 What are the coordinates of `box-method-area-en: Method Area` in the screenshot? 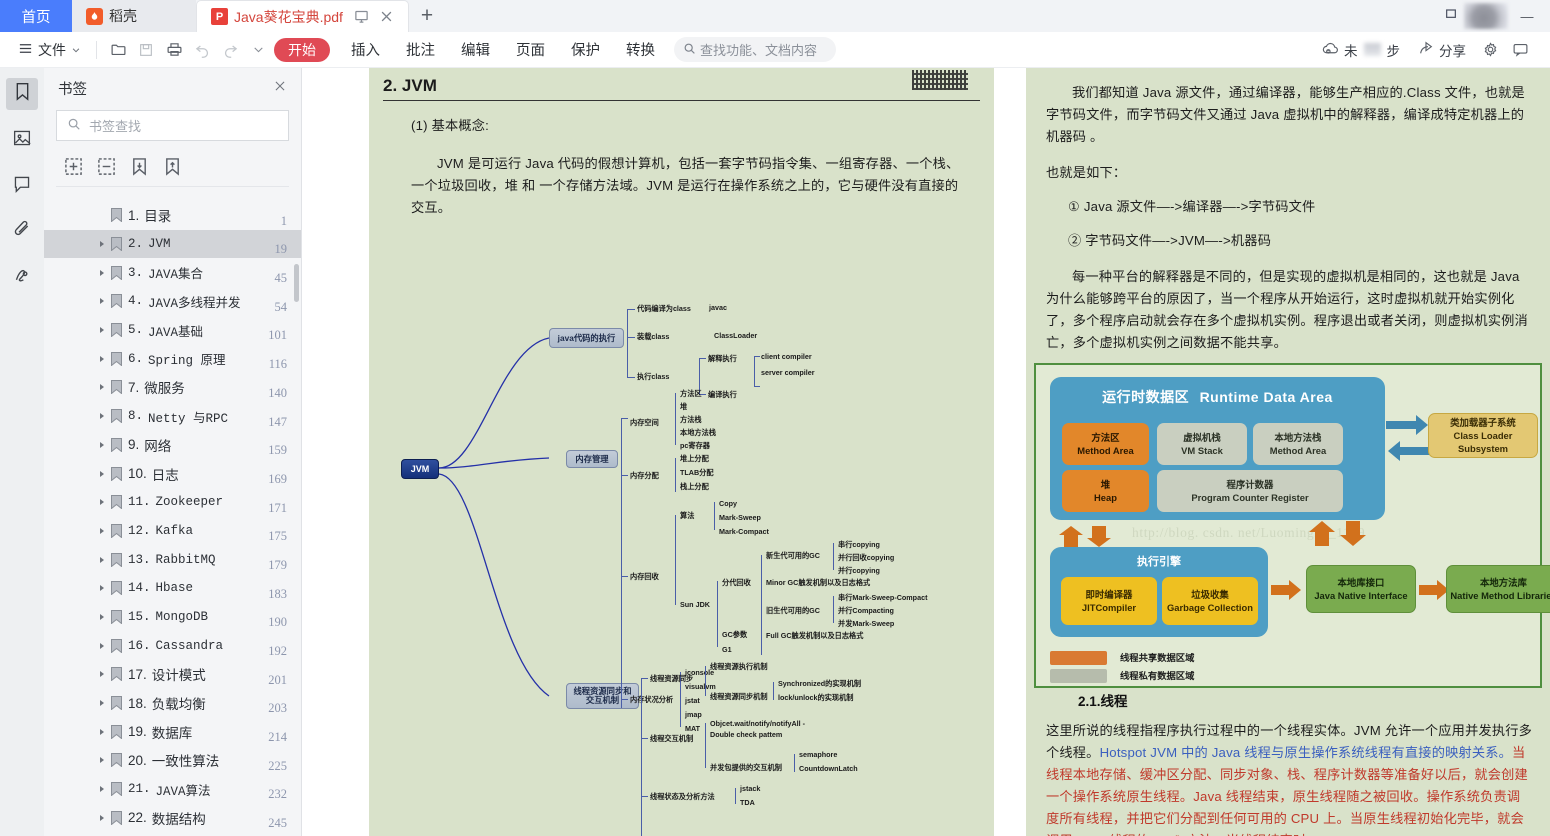 It's located at (1105, 450).